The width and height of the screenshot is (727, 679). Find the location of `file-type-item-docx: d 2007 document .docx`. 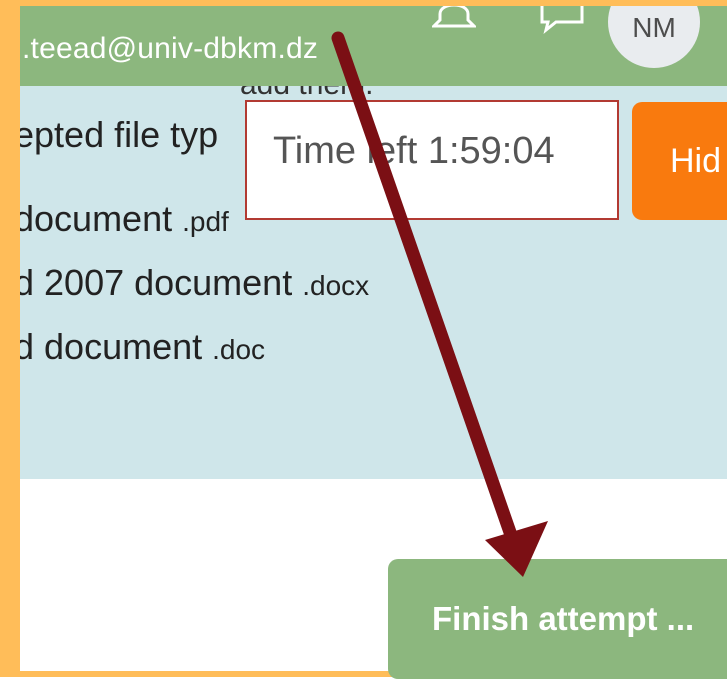

file-type-item-docx: d 2007 document .docx is located at coordinates (194, 283).